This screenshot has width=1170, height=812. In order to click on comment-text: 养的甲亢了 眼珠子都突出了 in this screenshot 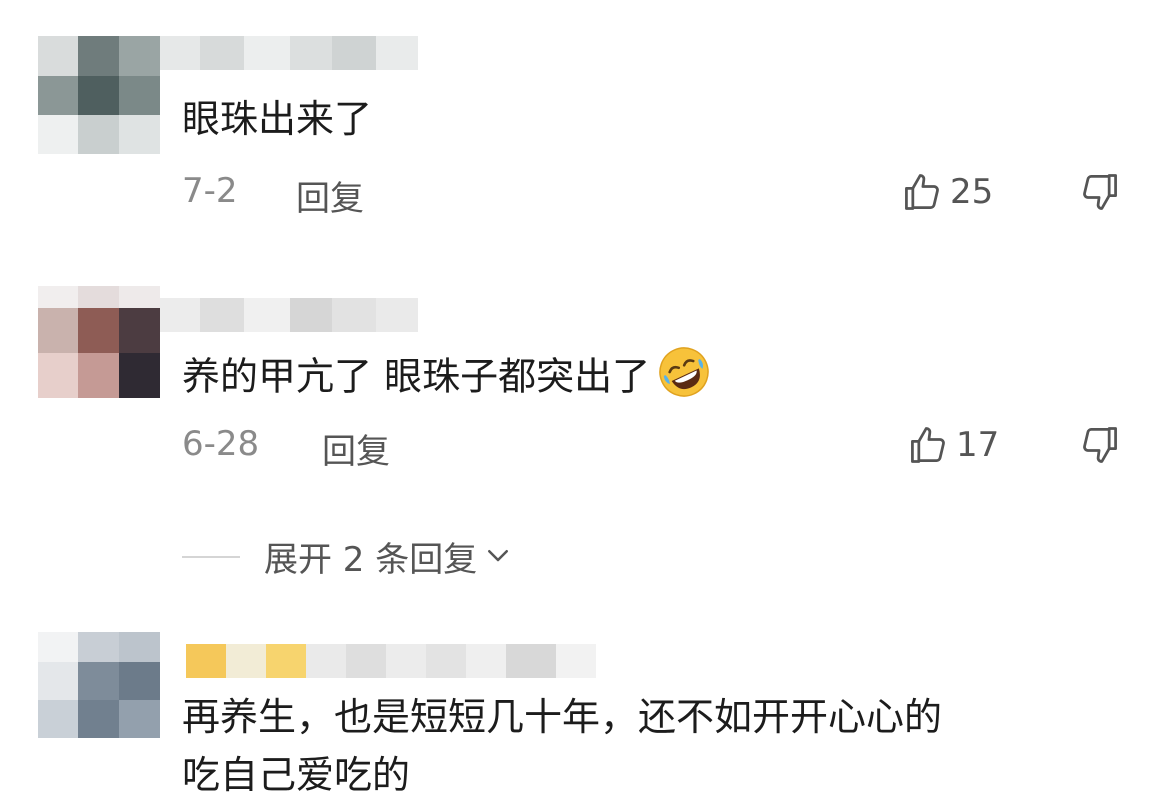, I will do `click(448, 379)`.